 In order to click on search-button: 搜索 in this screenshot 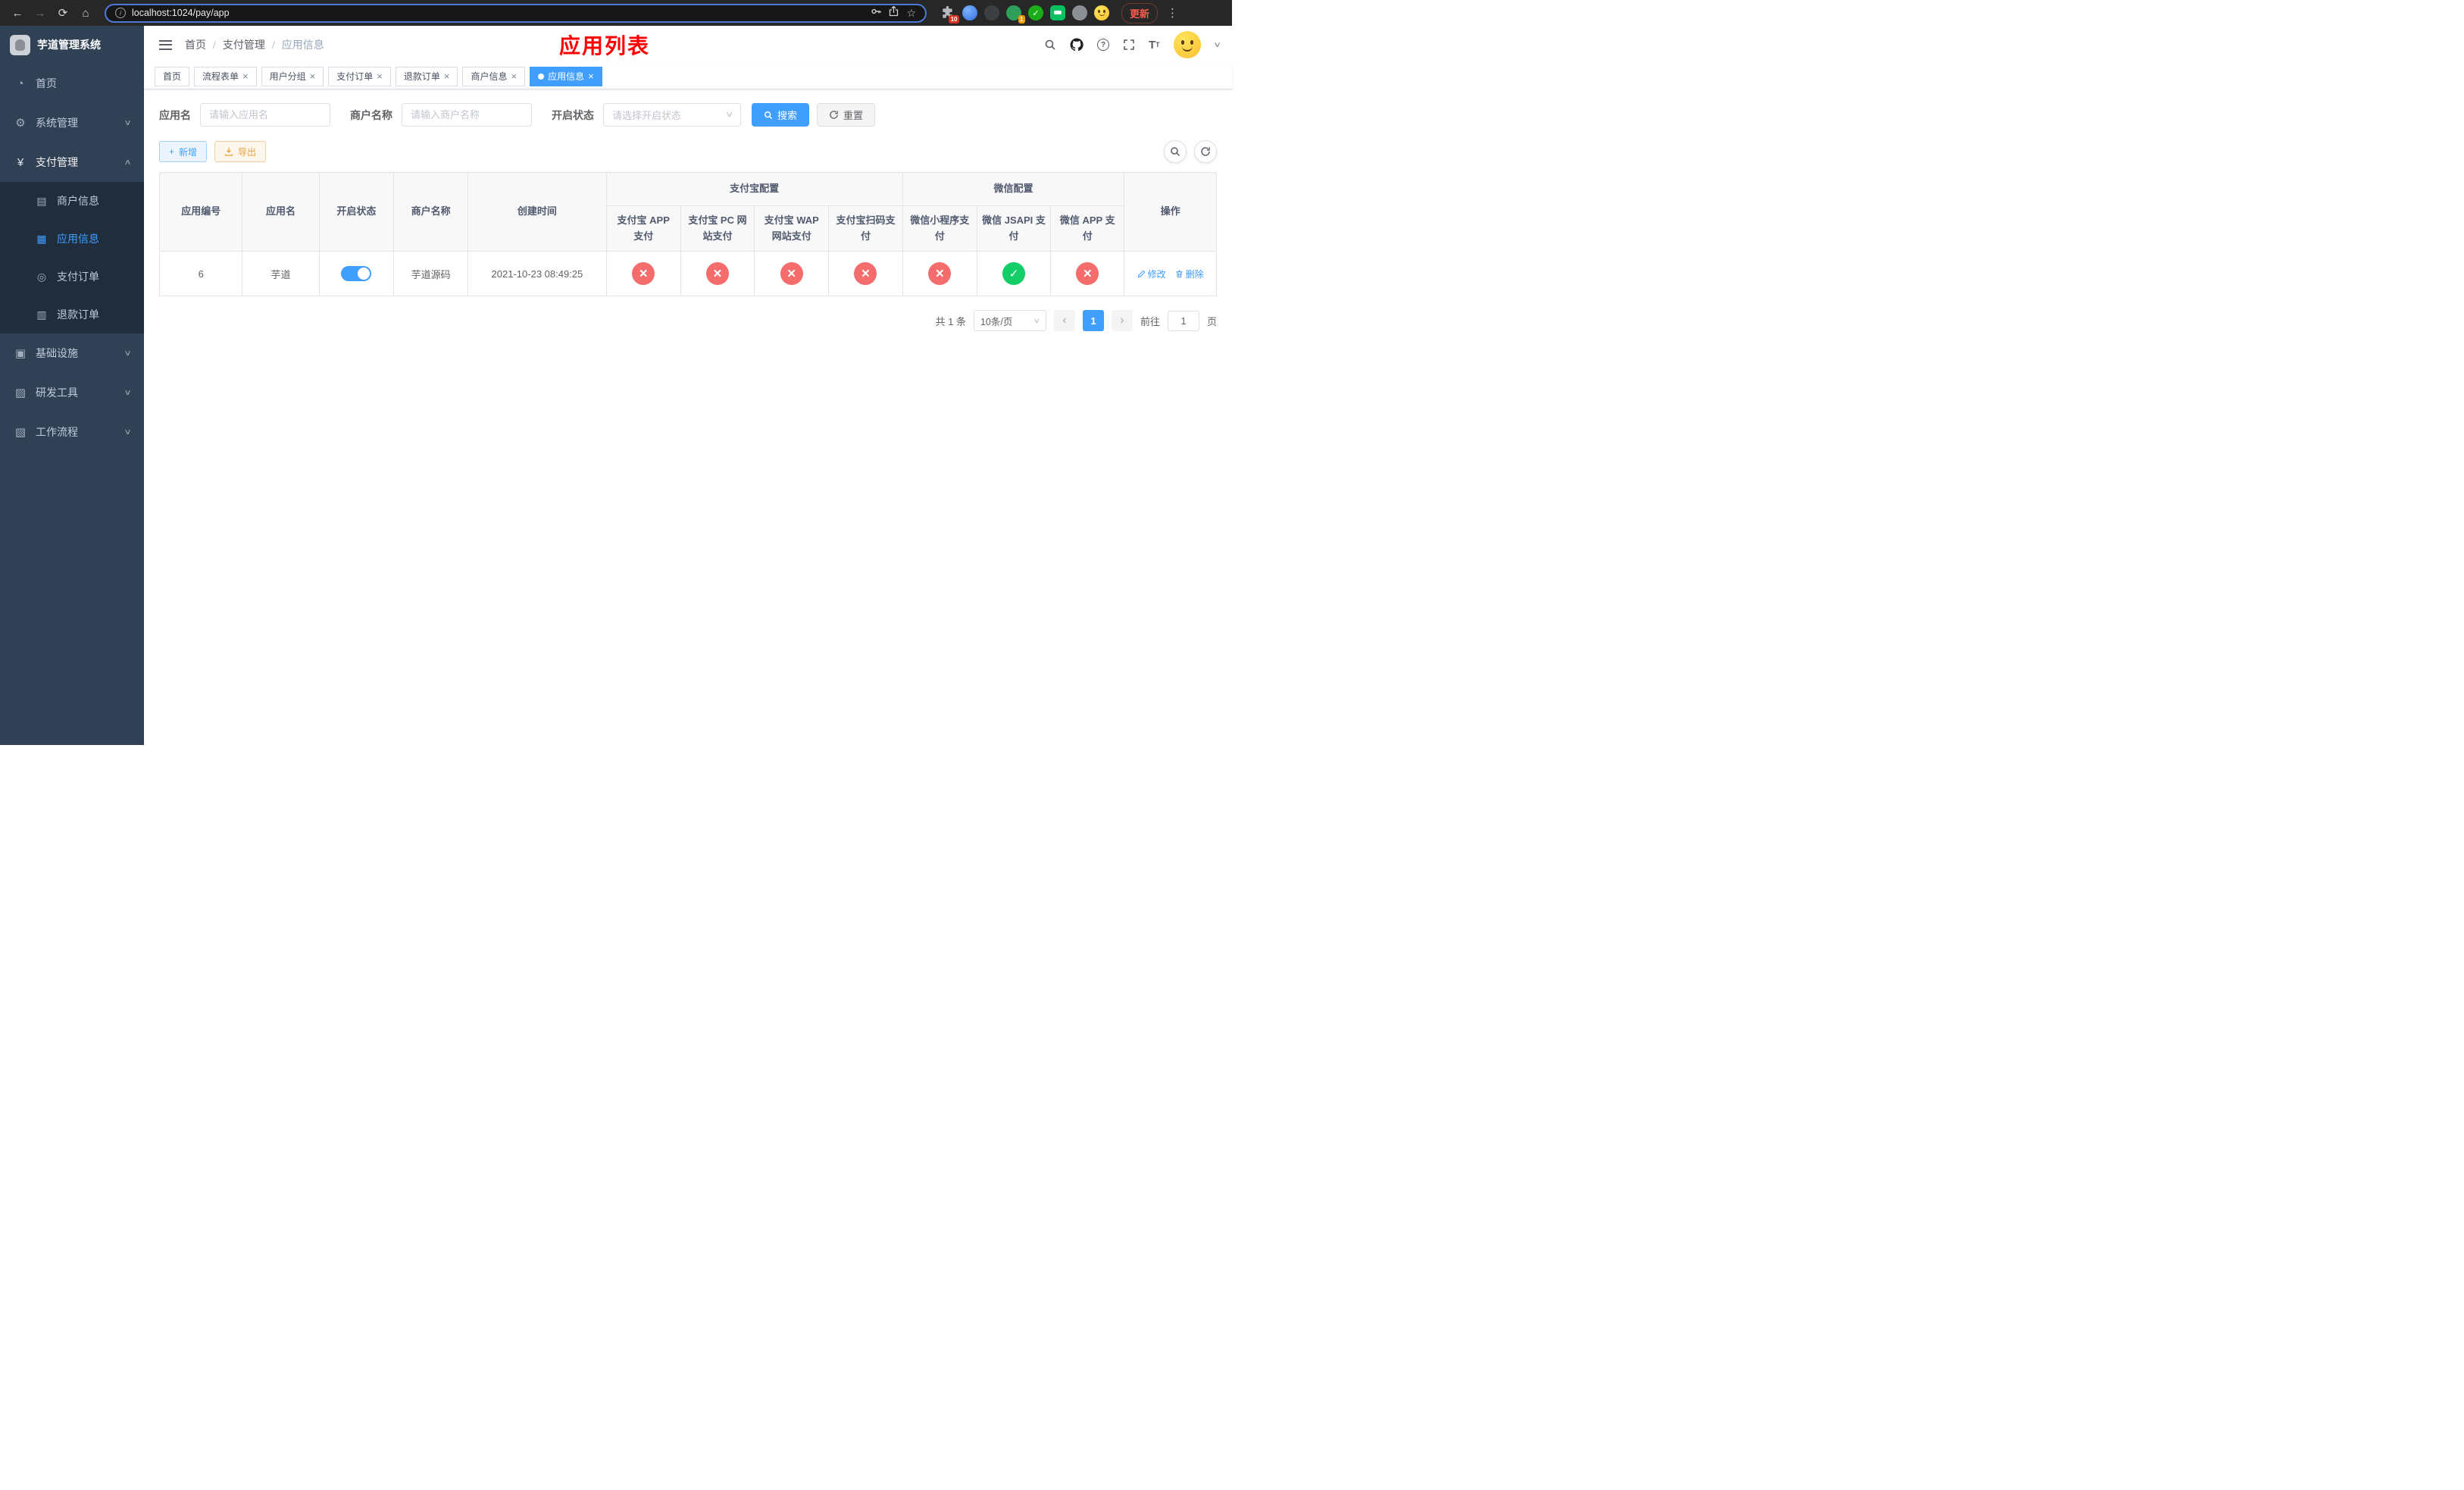, I will do `click(781, 115)`.